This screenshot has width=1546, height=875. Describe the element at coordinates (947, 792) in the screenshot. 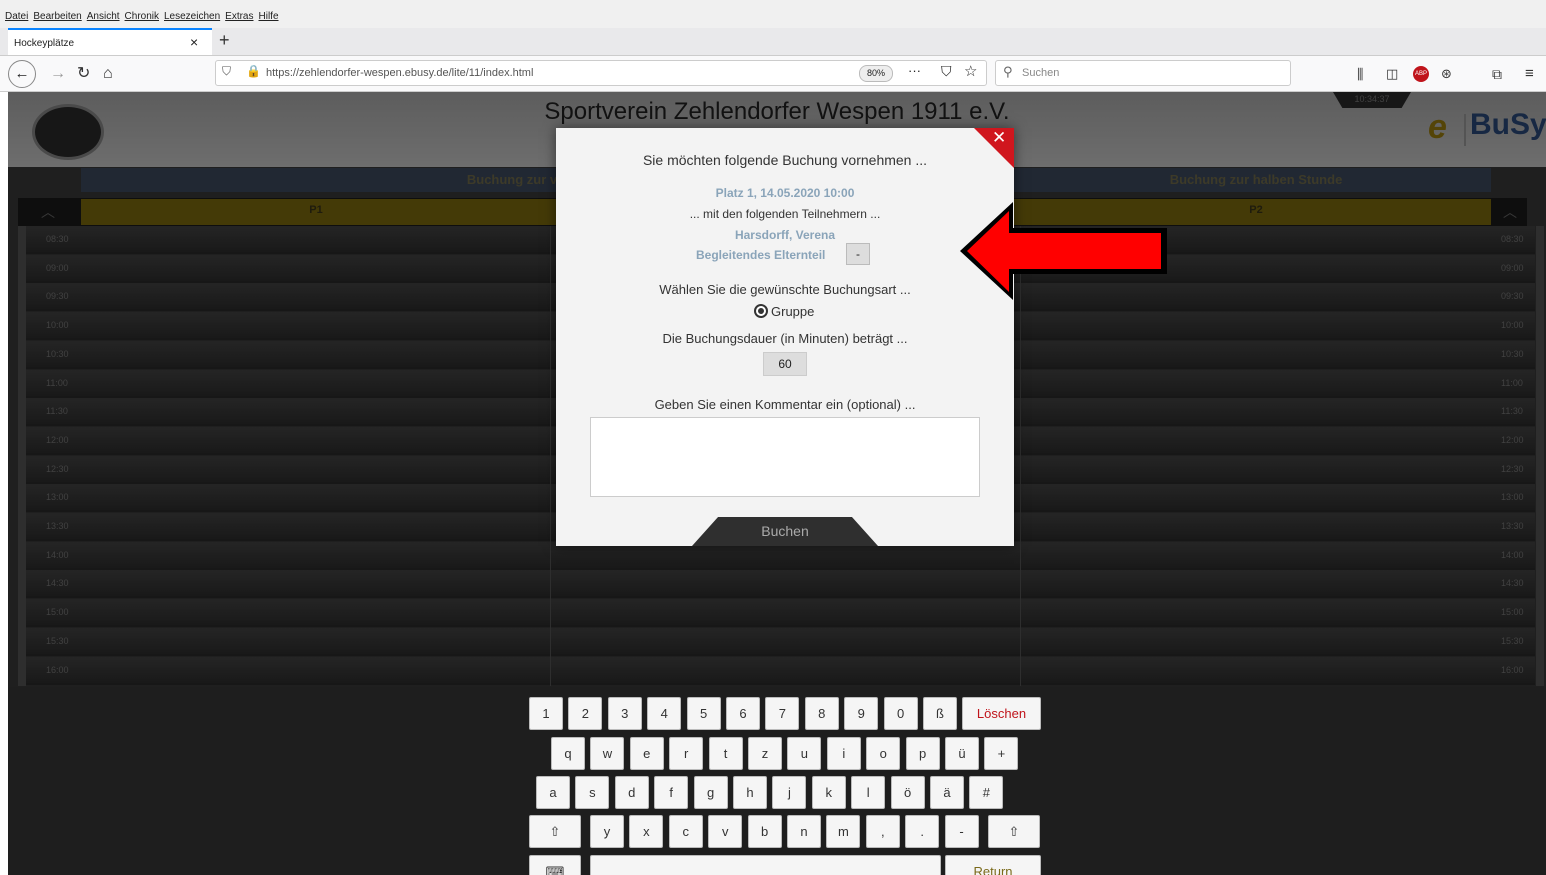

I see `key: ä` at that location.